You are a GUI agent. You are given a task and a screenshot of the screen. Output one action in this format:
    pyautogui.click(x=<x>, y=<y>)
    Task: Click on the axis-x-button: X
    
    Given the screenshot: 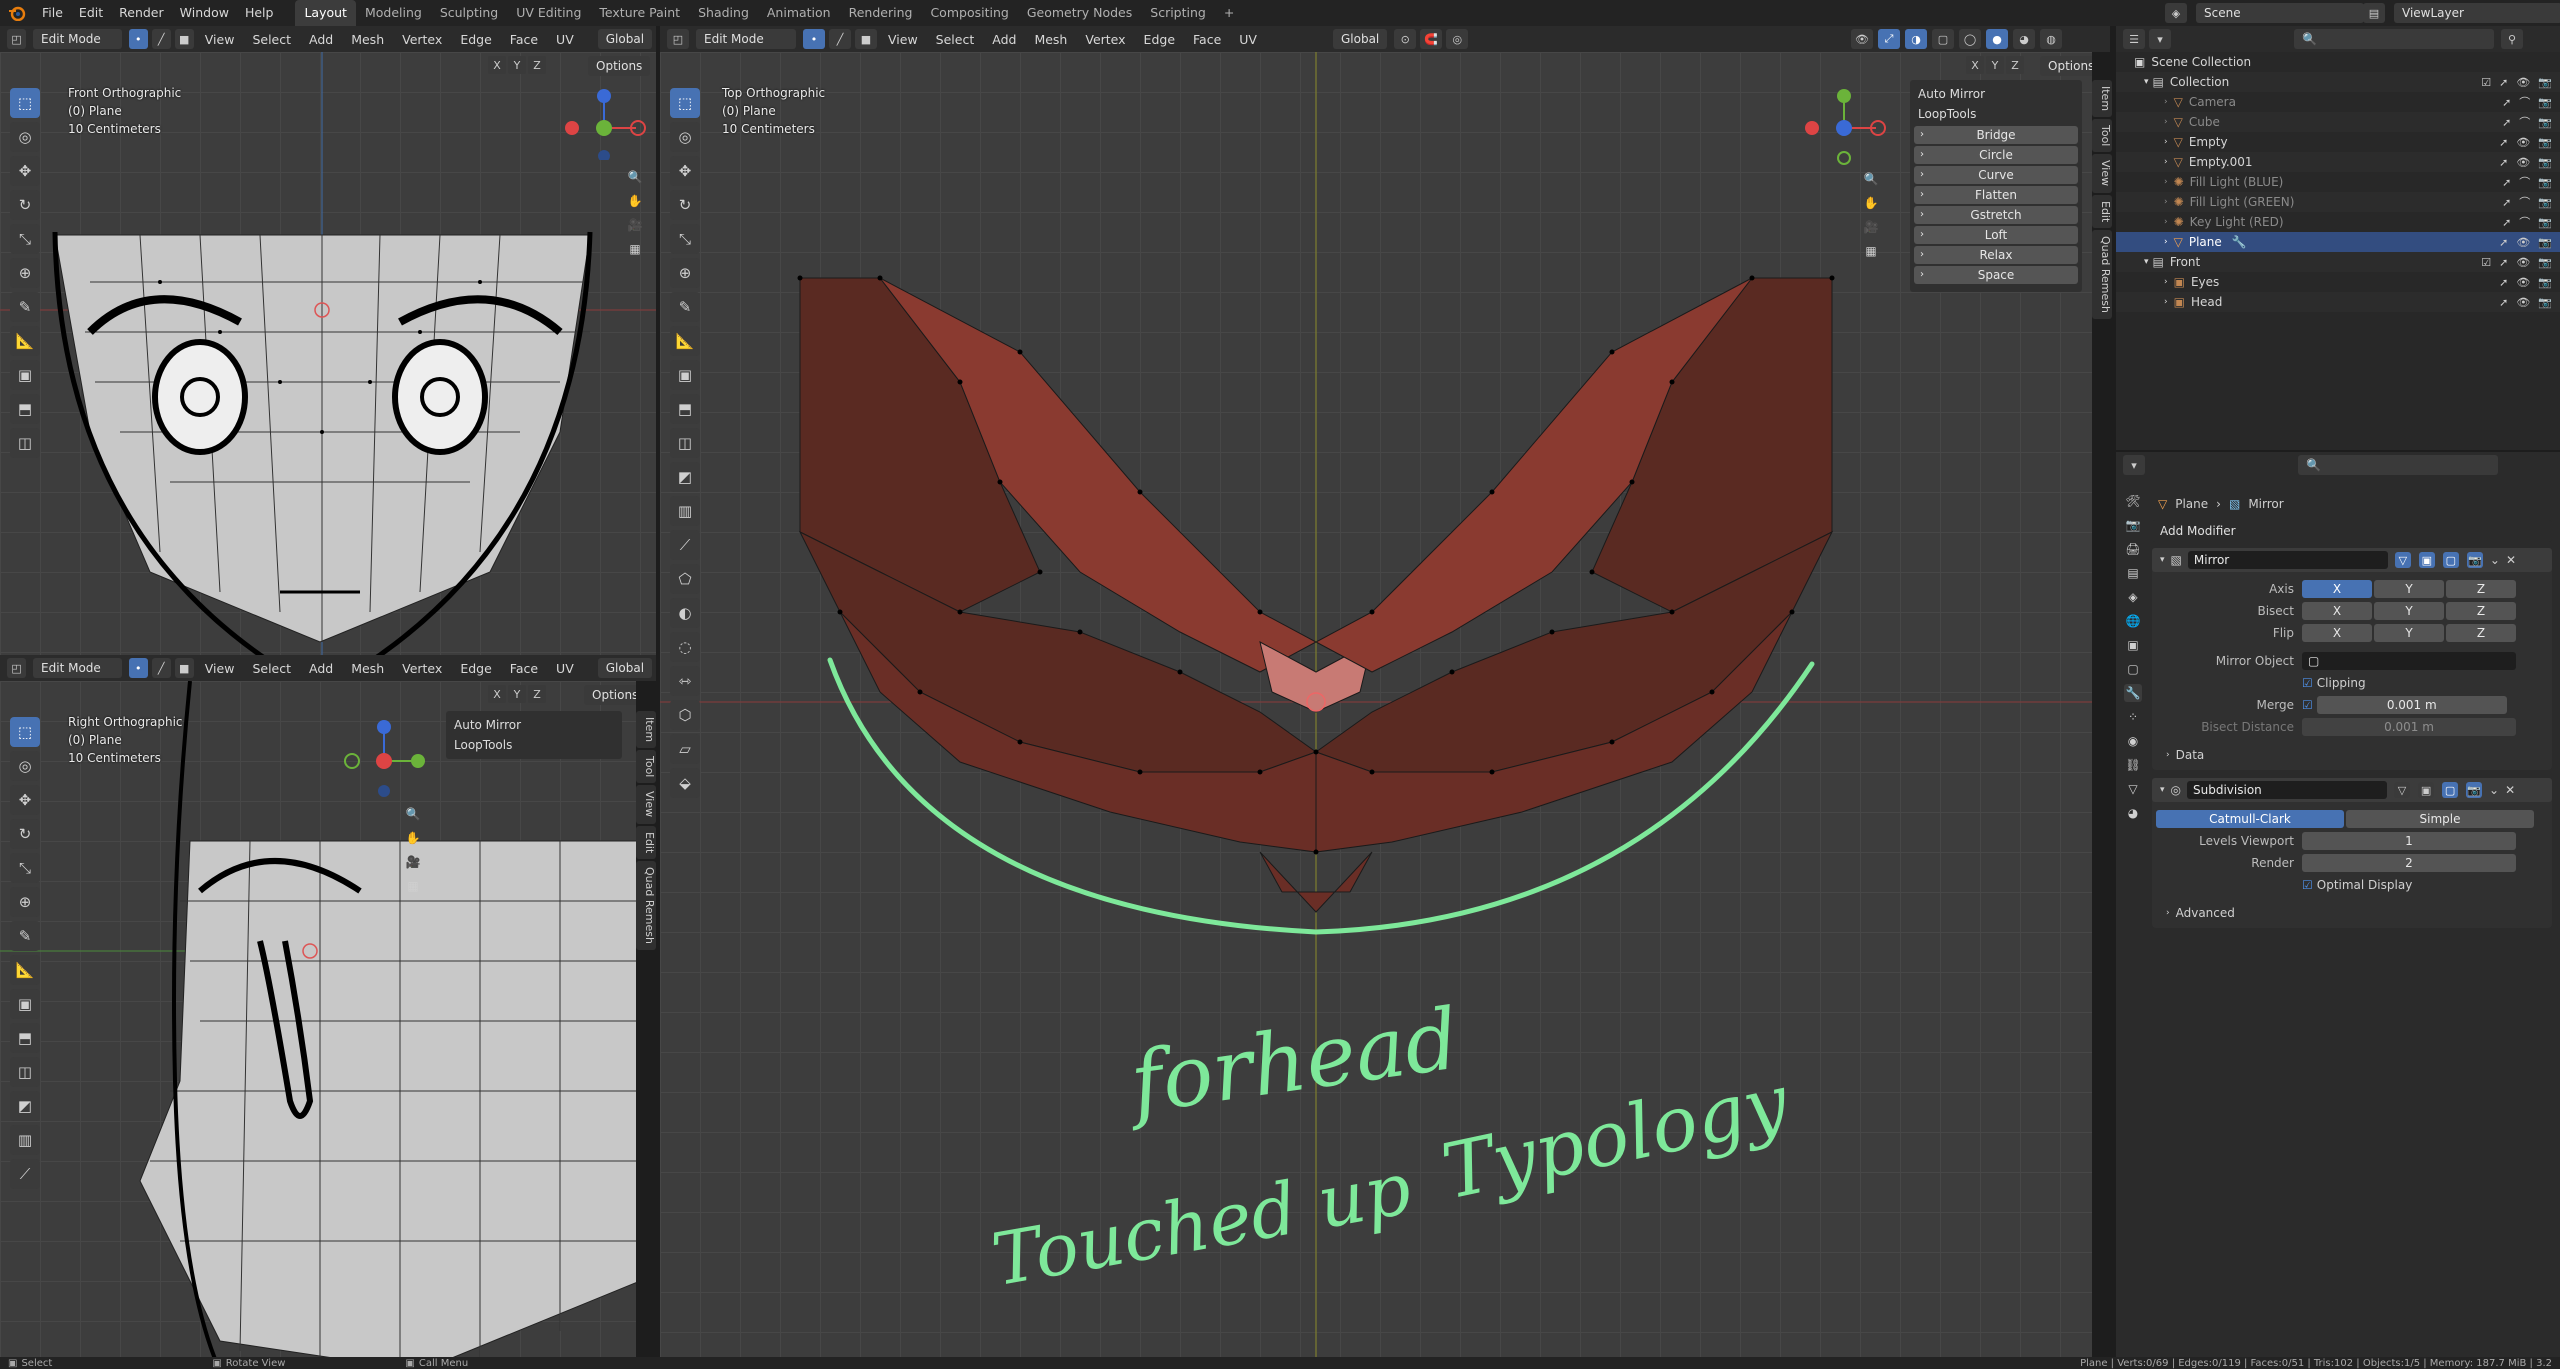 What is the action you would take?
    pyautogui.click(x=497, y=694)
    